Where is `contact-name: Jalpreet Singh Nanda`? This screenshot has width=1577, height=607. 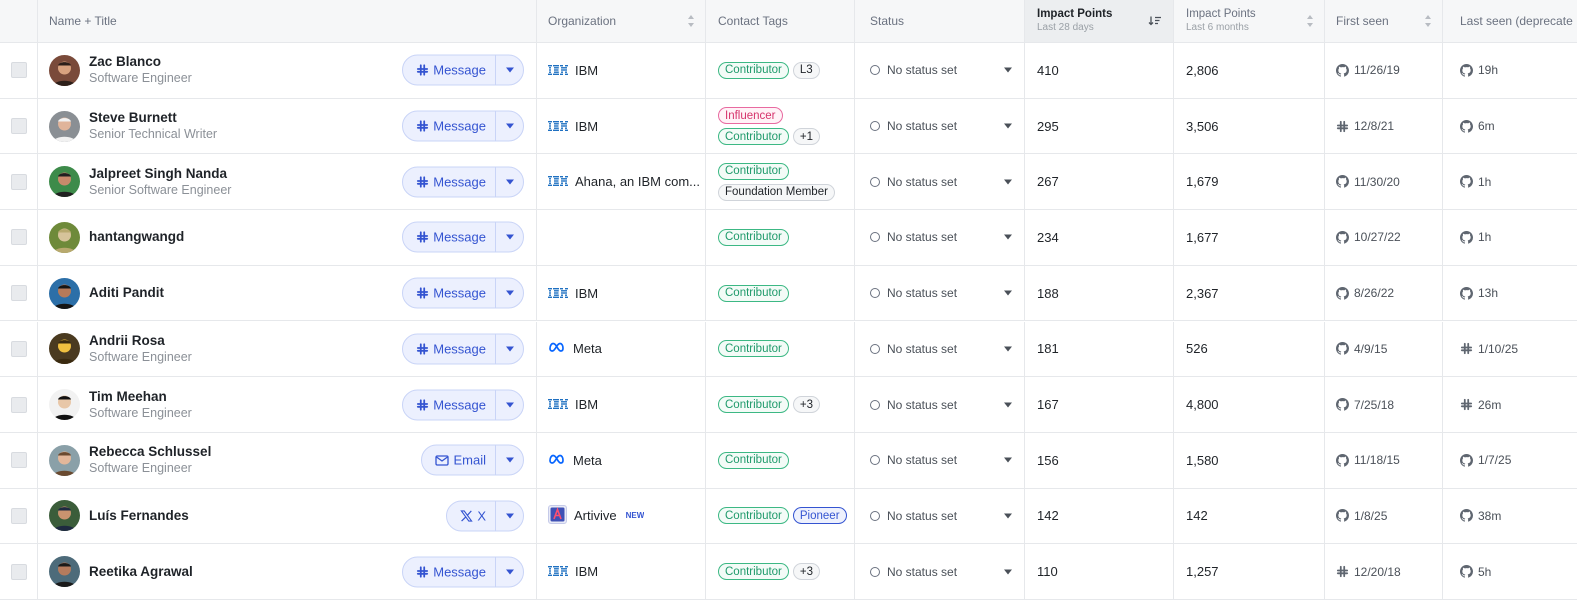 contact-name: Jalpreet Singh Nanda is located at coordinates (160, 174).